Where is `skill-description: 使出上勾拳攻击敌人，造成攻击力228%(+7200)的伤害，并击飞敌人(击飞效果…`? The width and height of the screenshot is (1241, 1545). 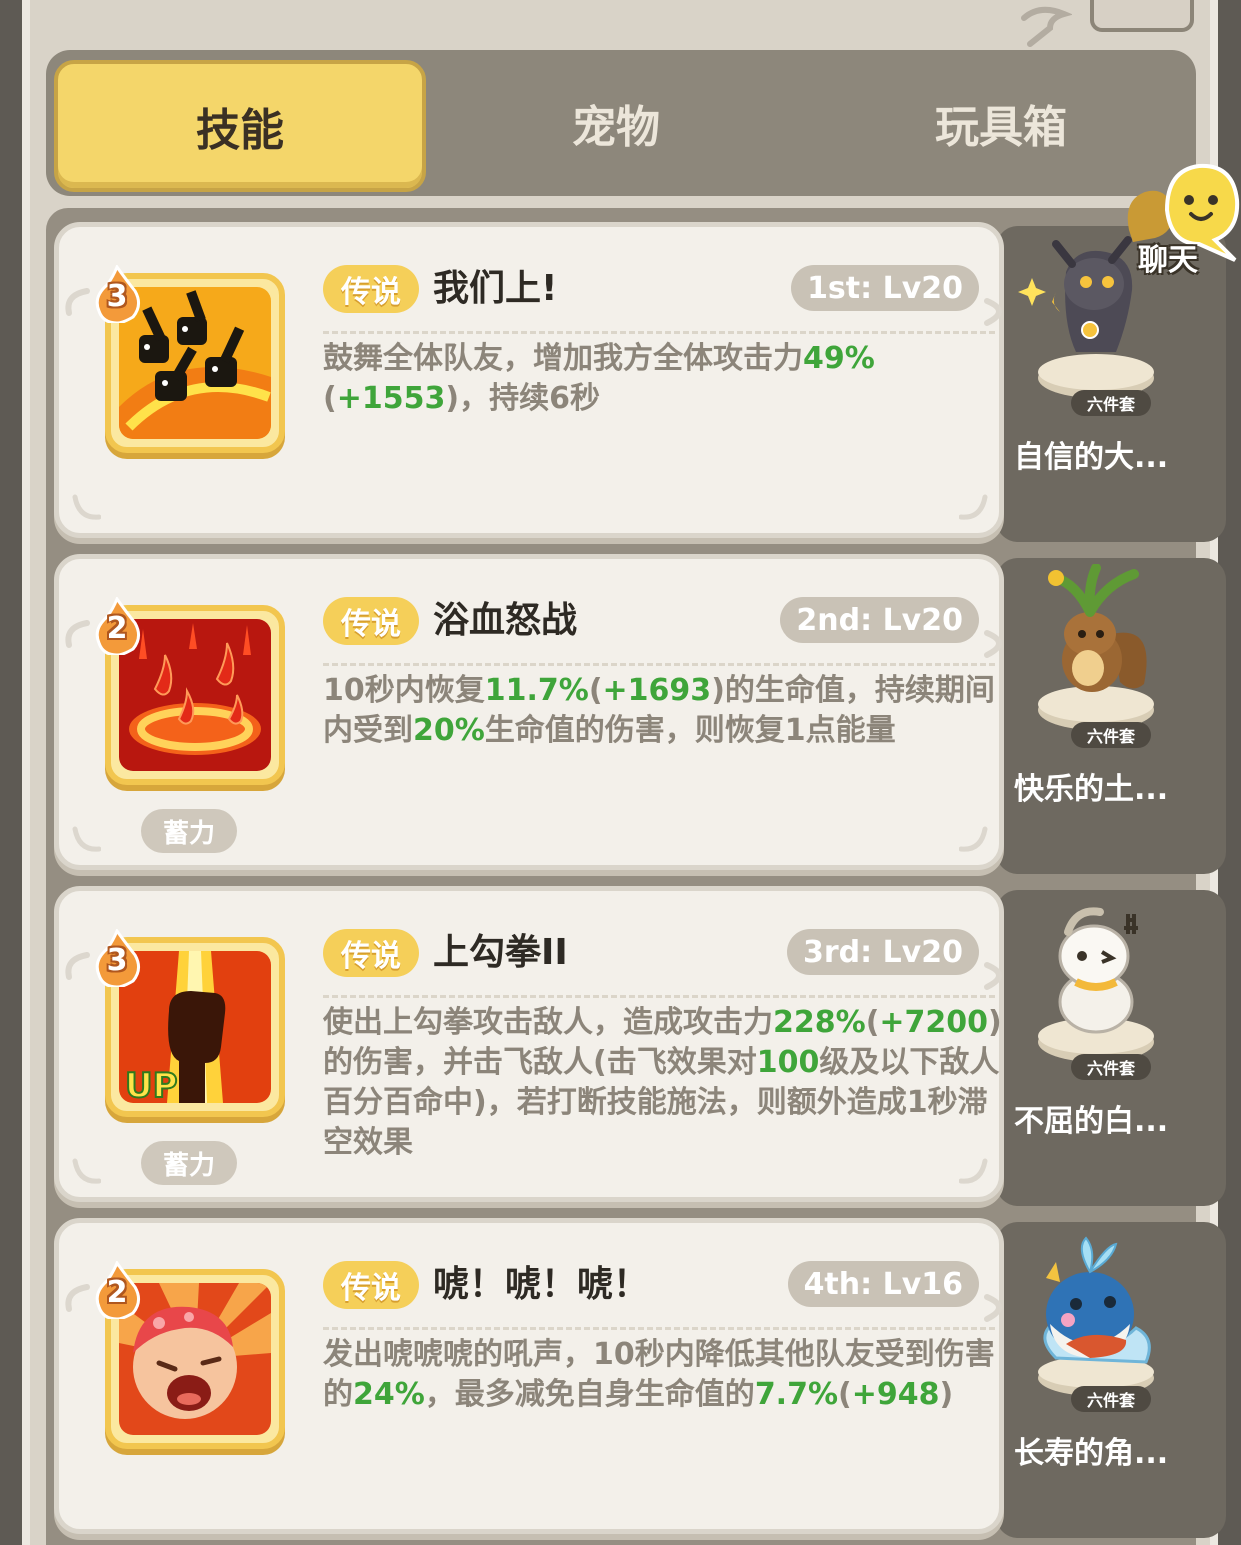
skill-description: 使出上勾拳攻击敌人，造成攻击力228%(+7200)的伤害，并击飞敌人(击飞效果… is located at coordinates (663, 1083).